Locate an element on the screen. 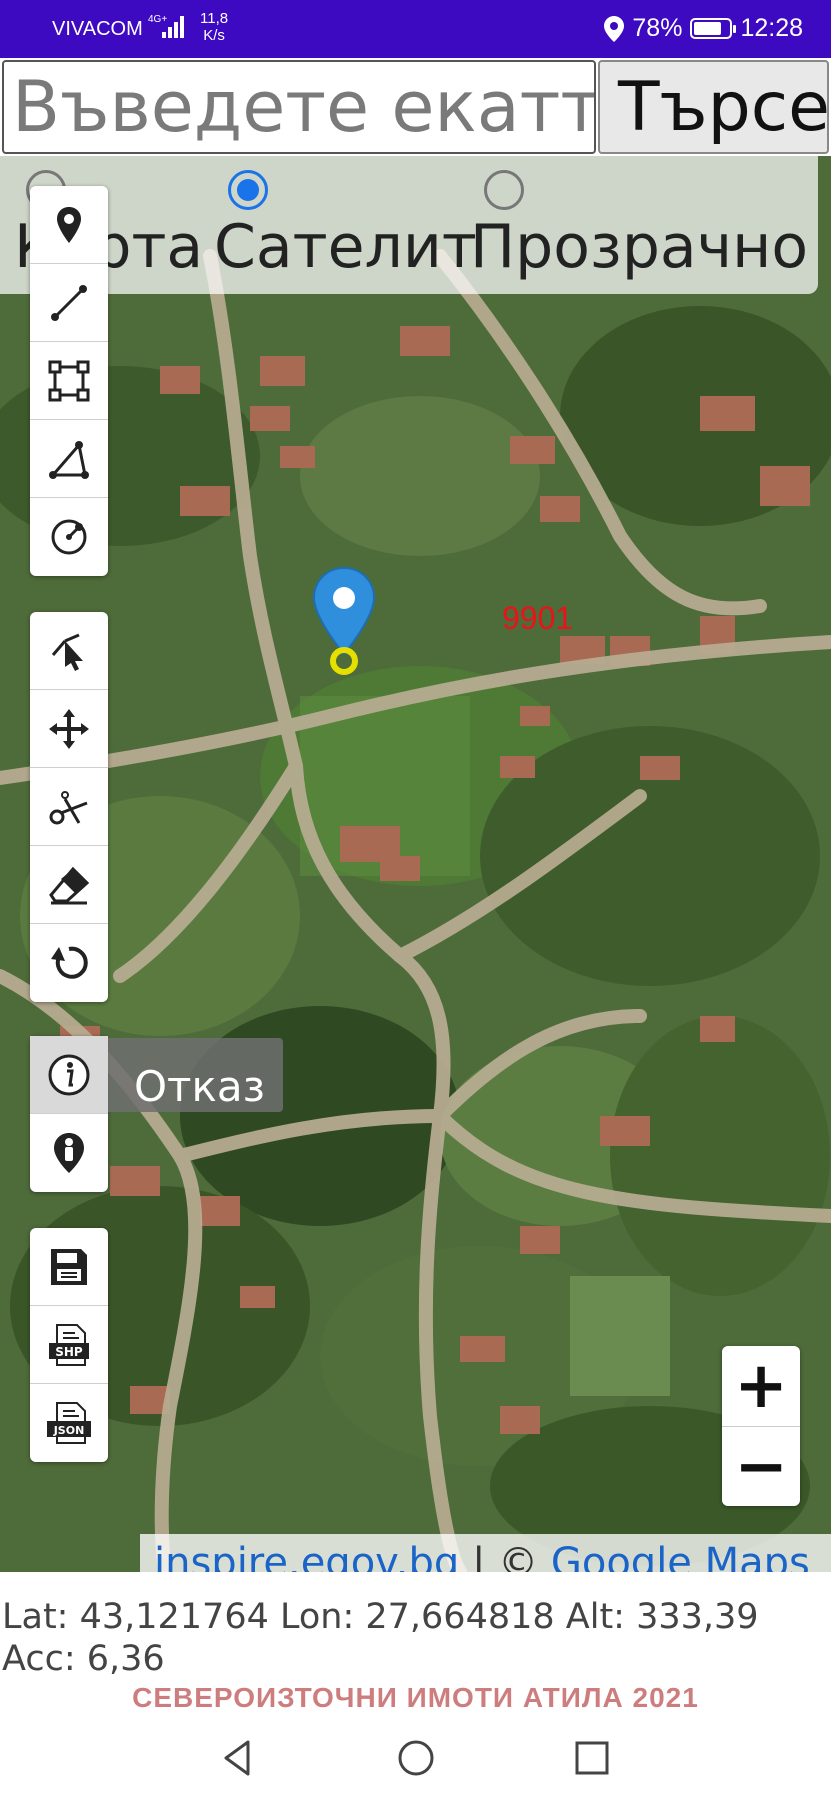 Image resolution: width=831 pixels, height=1800 pixels. edit-toolbar is located at coordinates (69, 807).